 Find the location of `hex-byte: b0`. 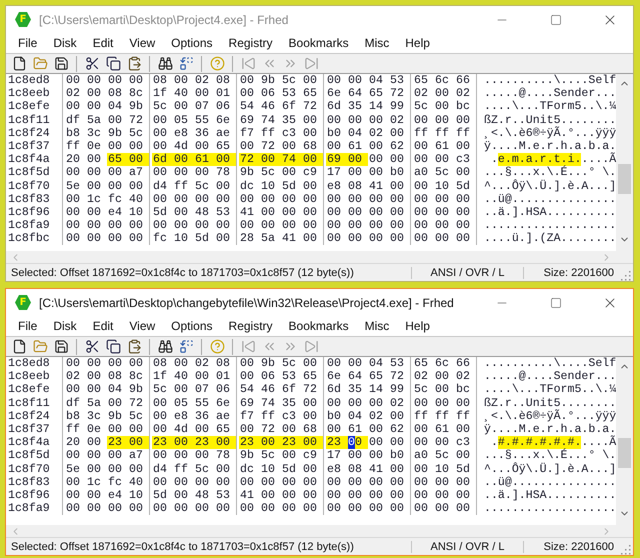

hex-byte: b0 is located at coordinates (334, 416).